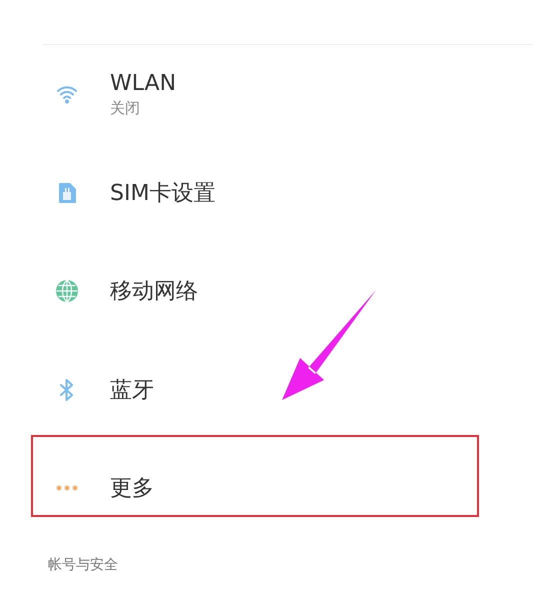  Describe the element at coordinates (163, 194) in the screenshot. I see `row-title: SIM卡设置` at that location.